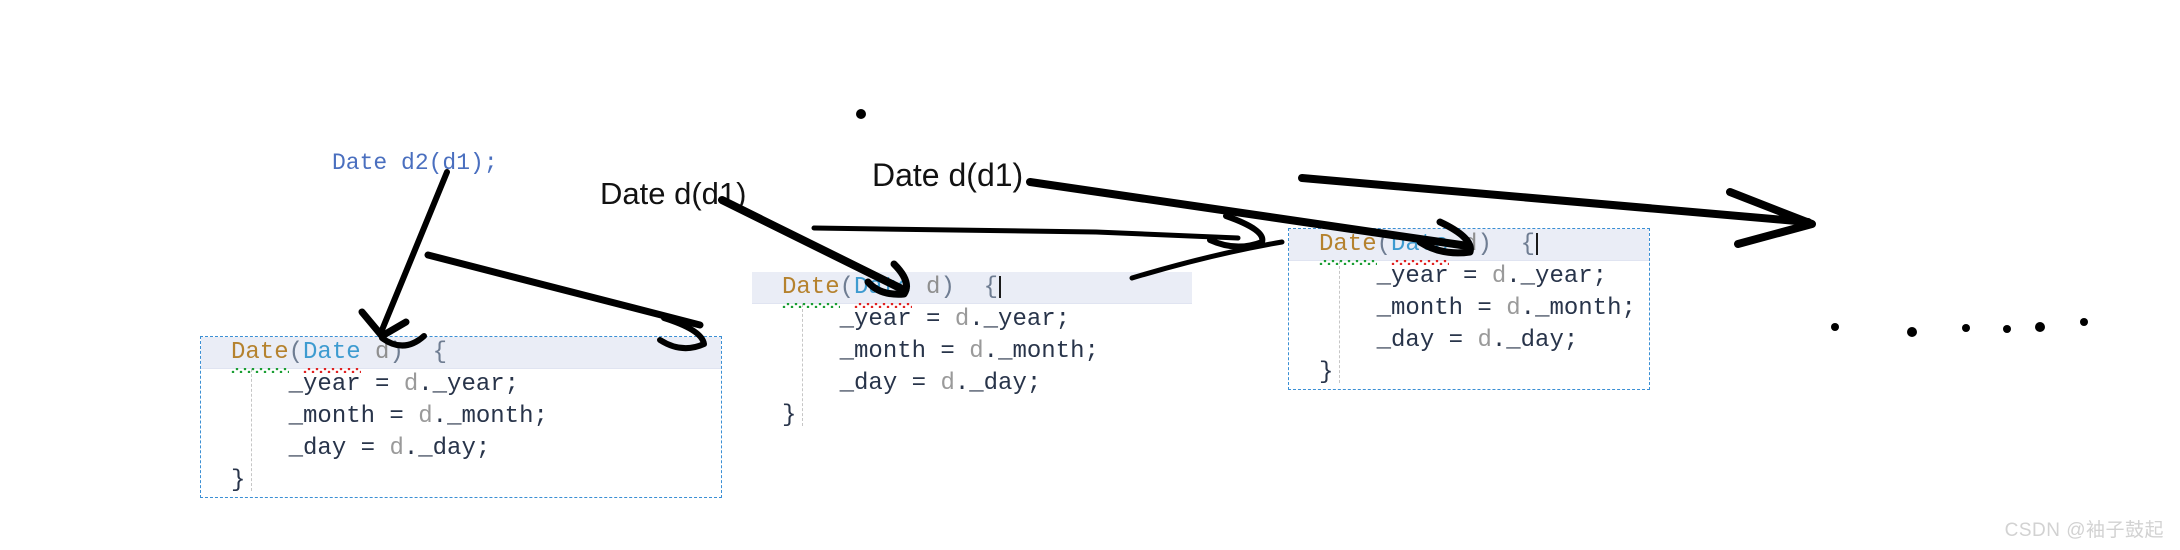 The height and width of the screenshot is (550, 2180). Describe the element at coordinates (1555, 200) in the screenshot. I see `ink-arrow-far-right` at that location.